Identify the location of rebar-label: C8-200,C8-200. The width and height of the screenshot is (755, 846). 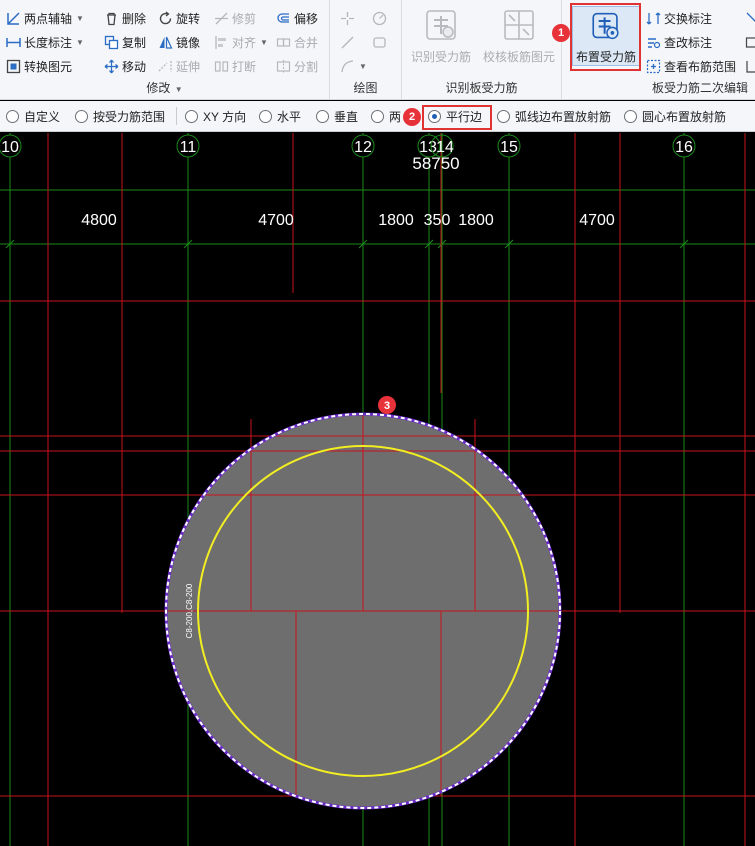
(189, 610).